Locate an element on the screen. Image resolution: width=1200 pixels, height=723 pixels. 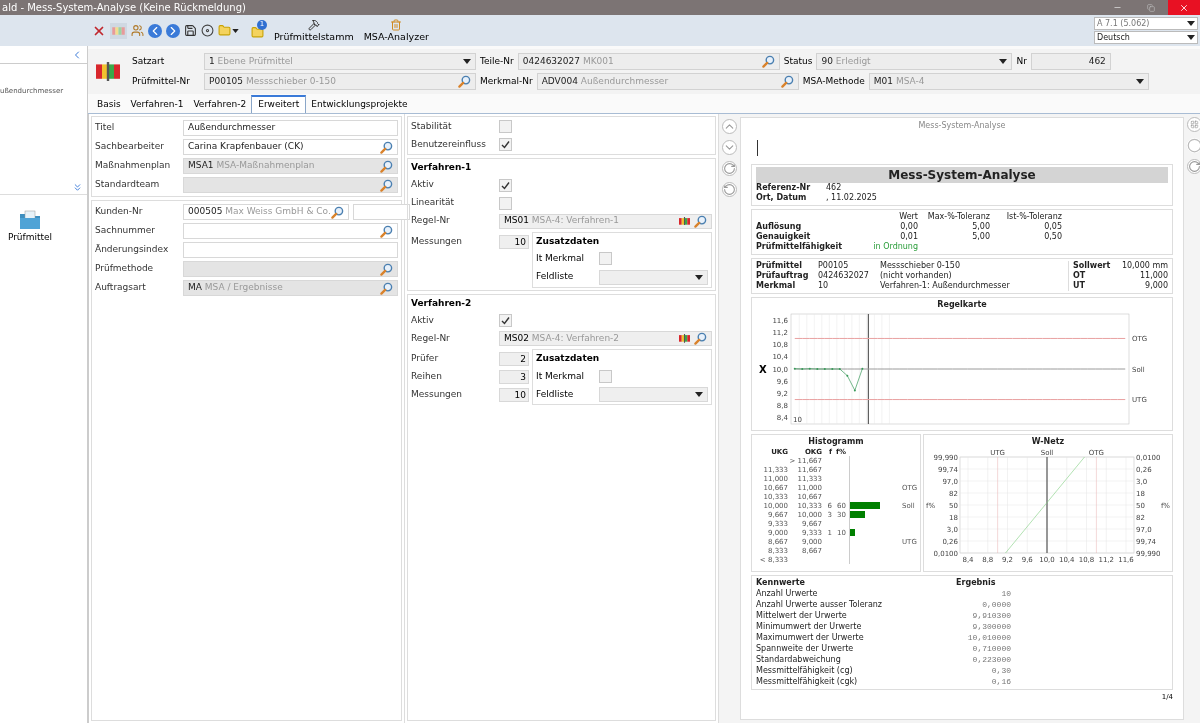
circle-icon is located at coordinates (1193, 145).